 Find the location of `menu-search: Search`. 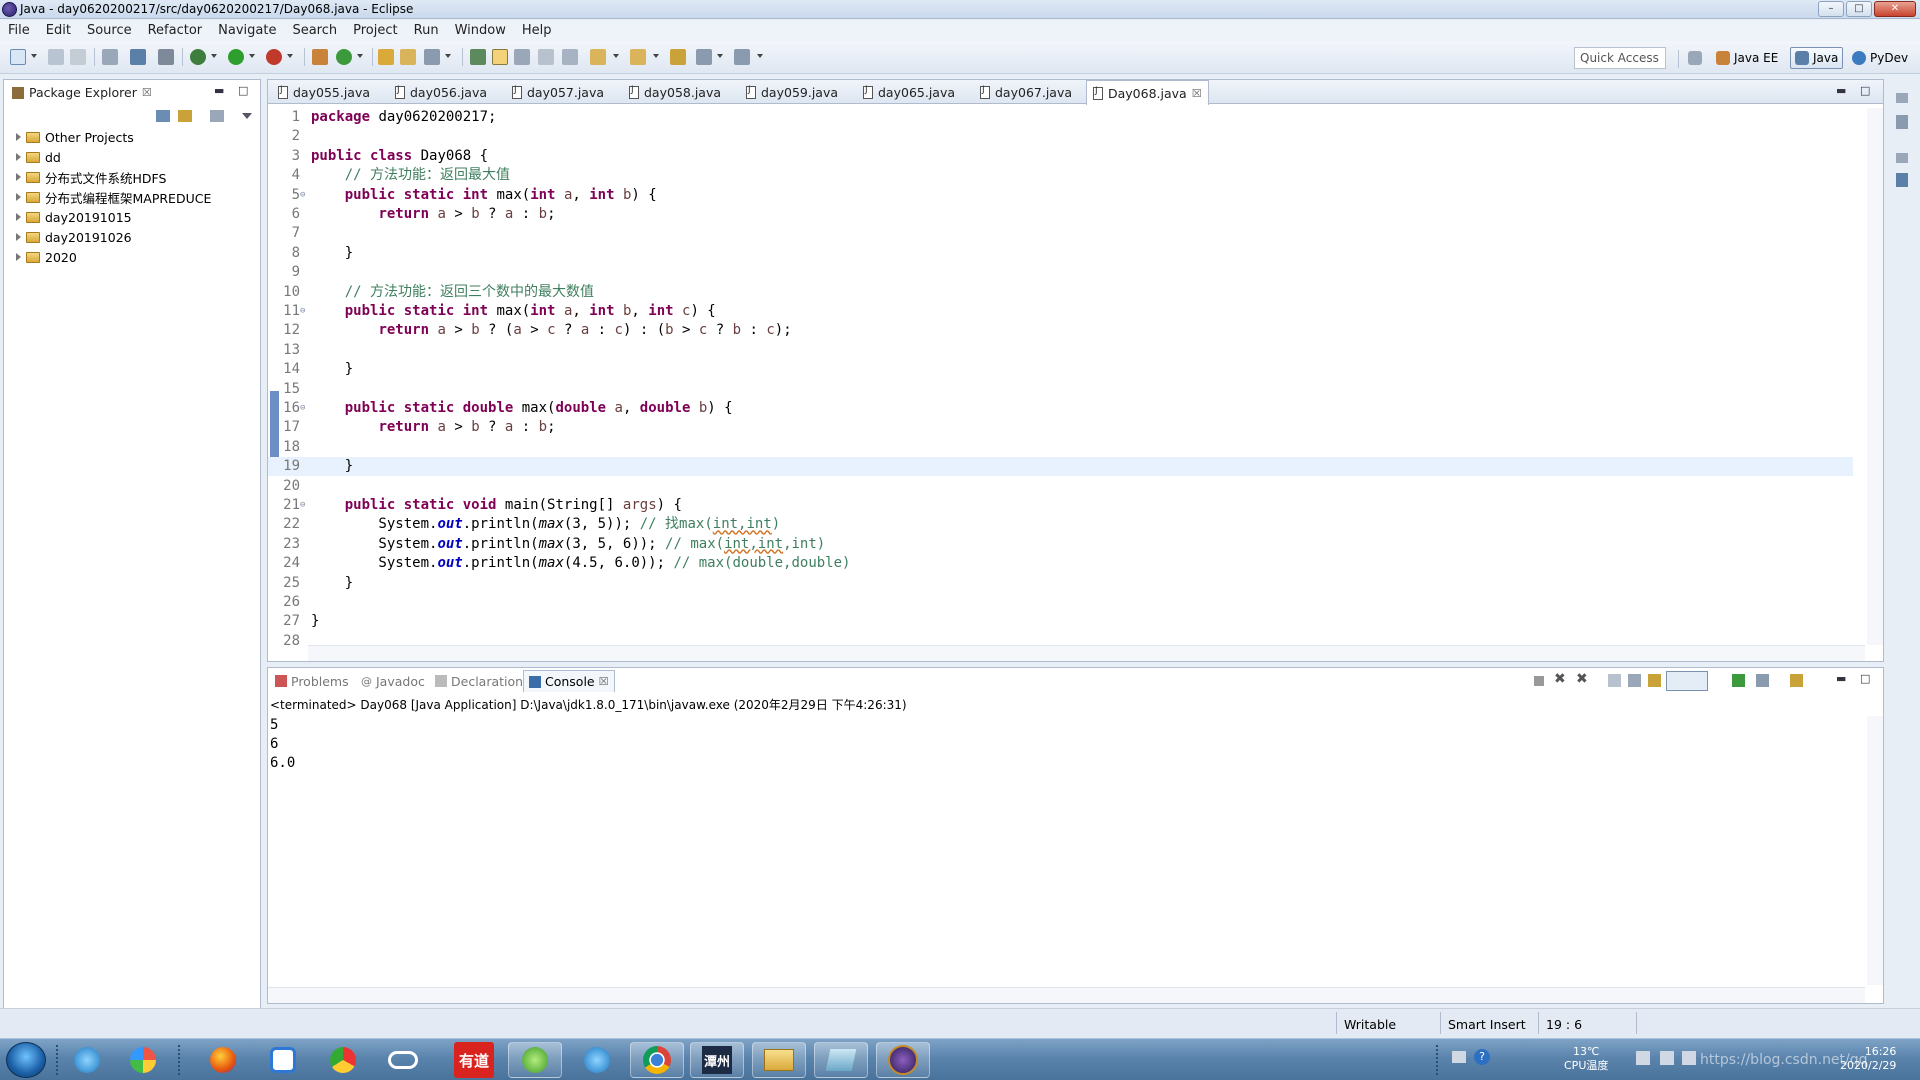

menu-search: Search is located at coordinates (314, 30).